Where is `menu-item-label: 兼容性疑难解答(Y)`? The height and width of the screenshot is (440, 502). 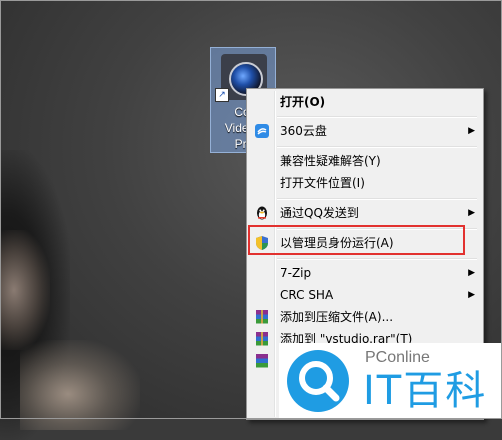
menu-item-label: 兼容性疑难解答(Y) is located at coordinates (330, 161).